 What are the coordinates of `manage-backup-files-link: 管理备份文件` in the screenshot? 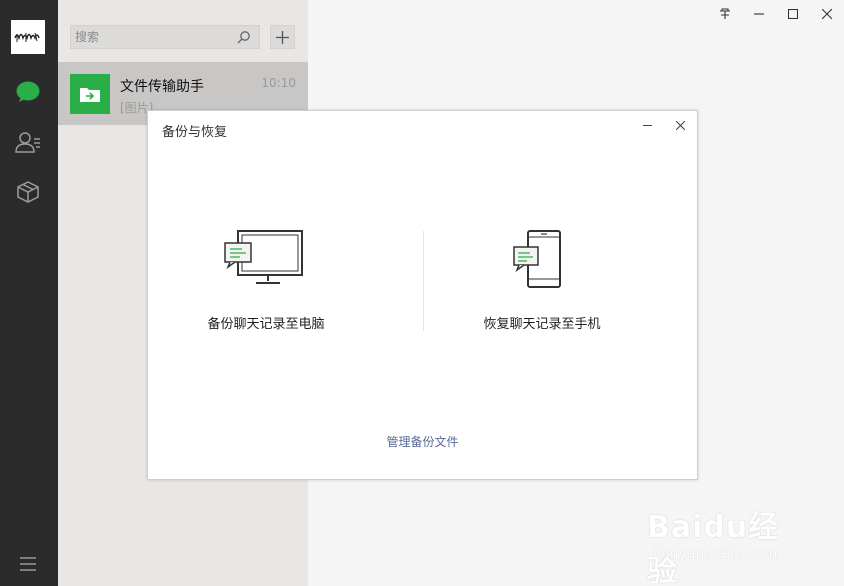 It's located at (422, 441).